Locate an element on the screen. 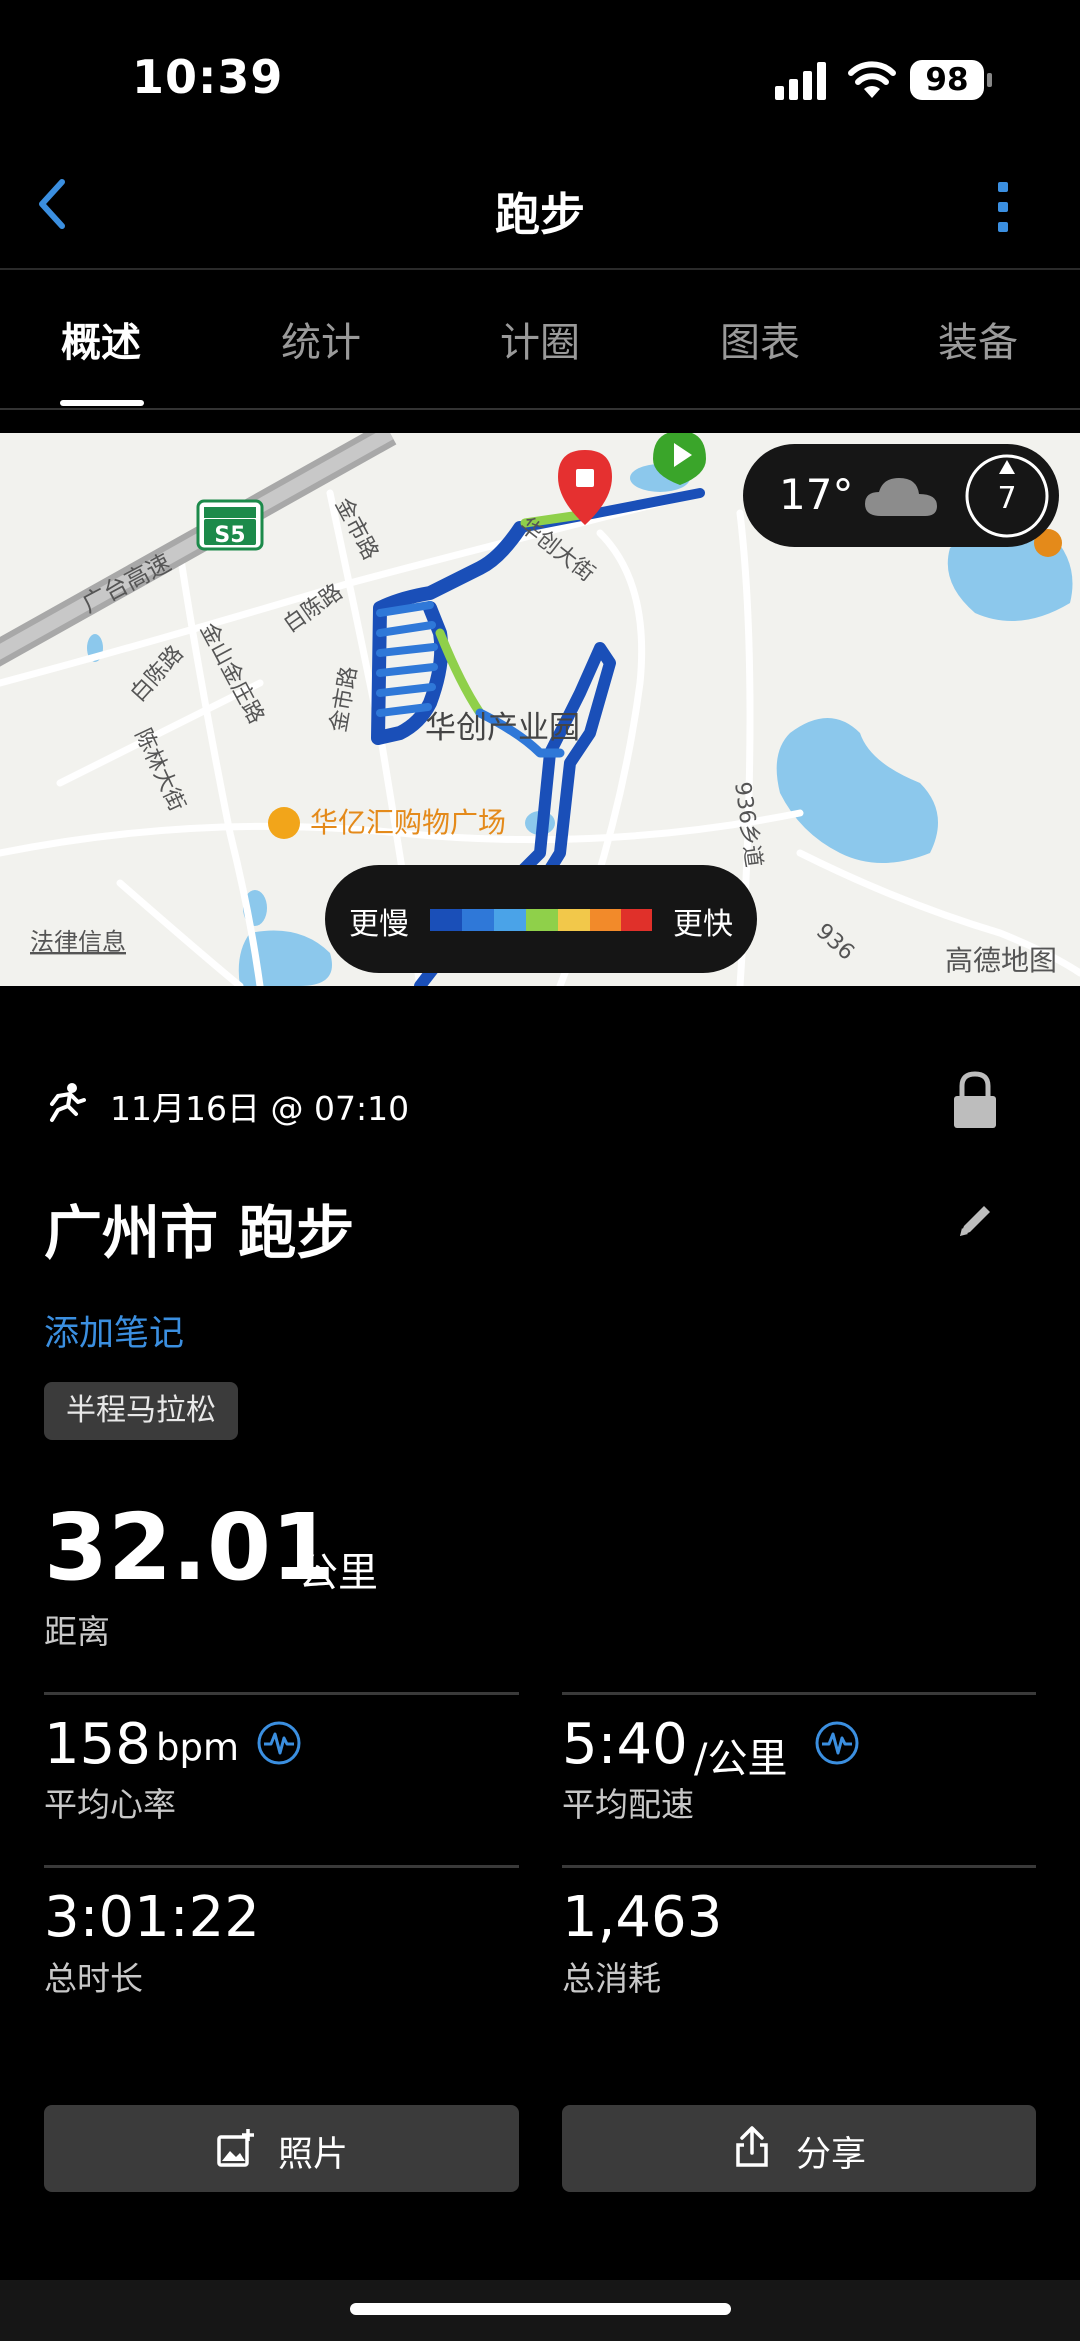 The image size is (1080, 2341). home-indicator is located at coordinates (540, 2309).